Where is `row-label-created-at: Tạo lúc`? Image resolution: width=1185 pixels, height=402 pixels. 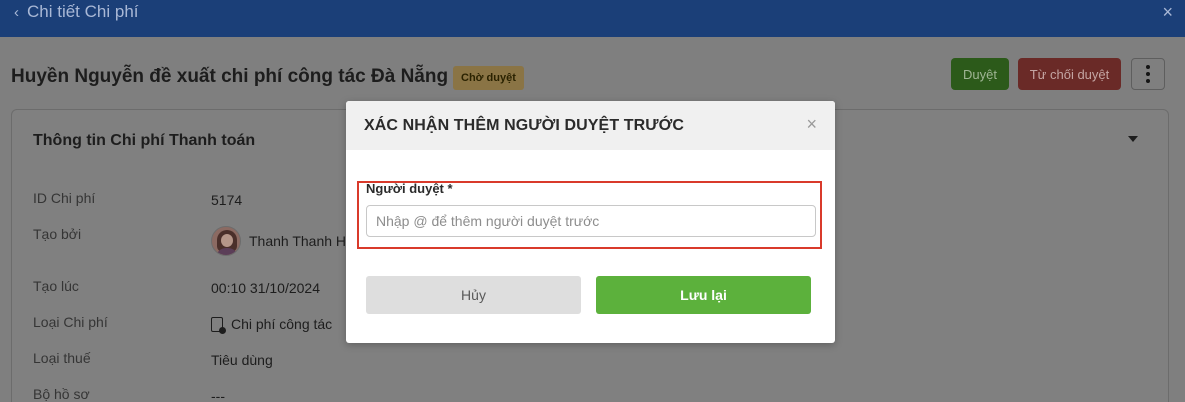
row-label-created-at: Tạo lúc is located at coordinates (56, 286).